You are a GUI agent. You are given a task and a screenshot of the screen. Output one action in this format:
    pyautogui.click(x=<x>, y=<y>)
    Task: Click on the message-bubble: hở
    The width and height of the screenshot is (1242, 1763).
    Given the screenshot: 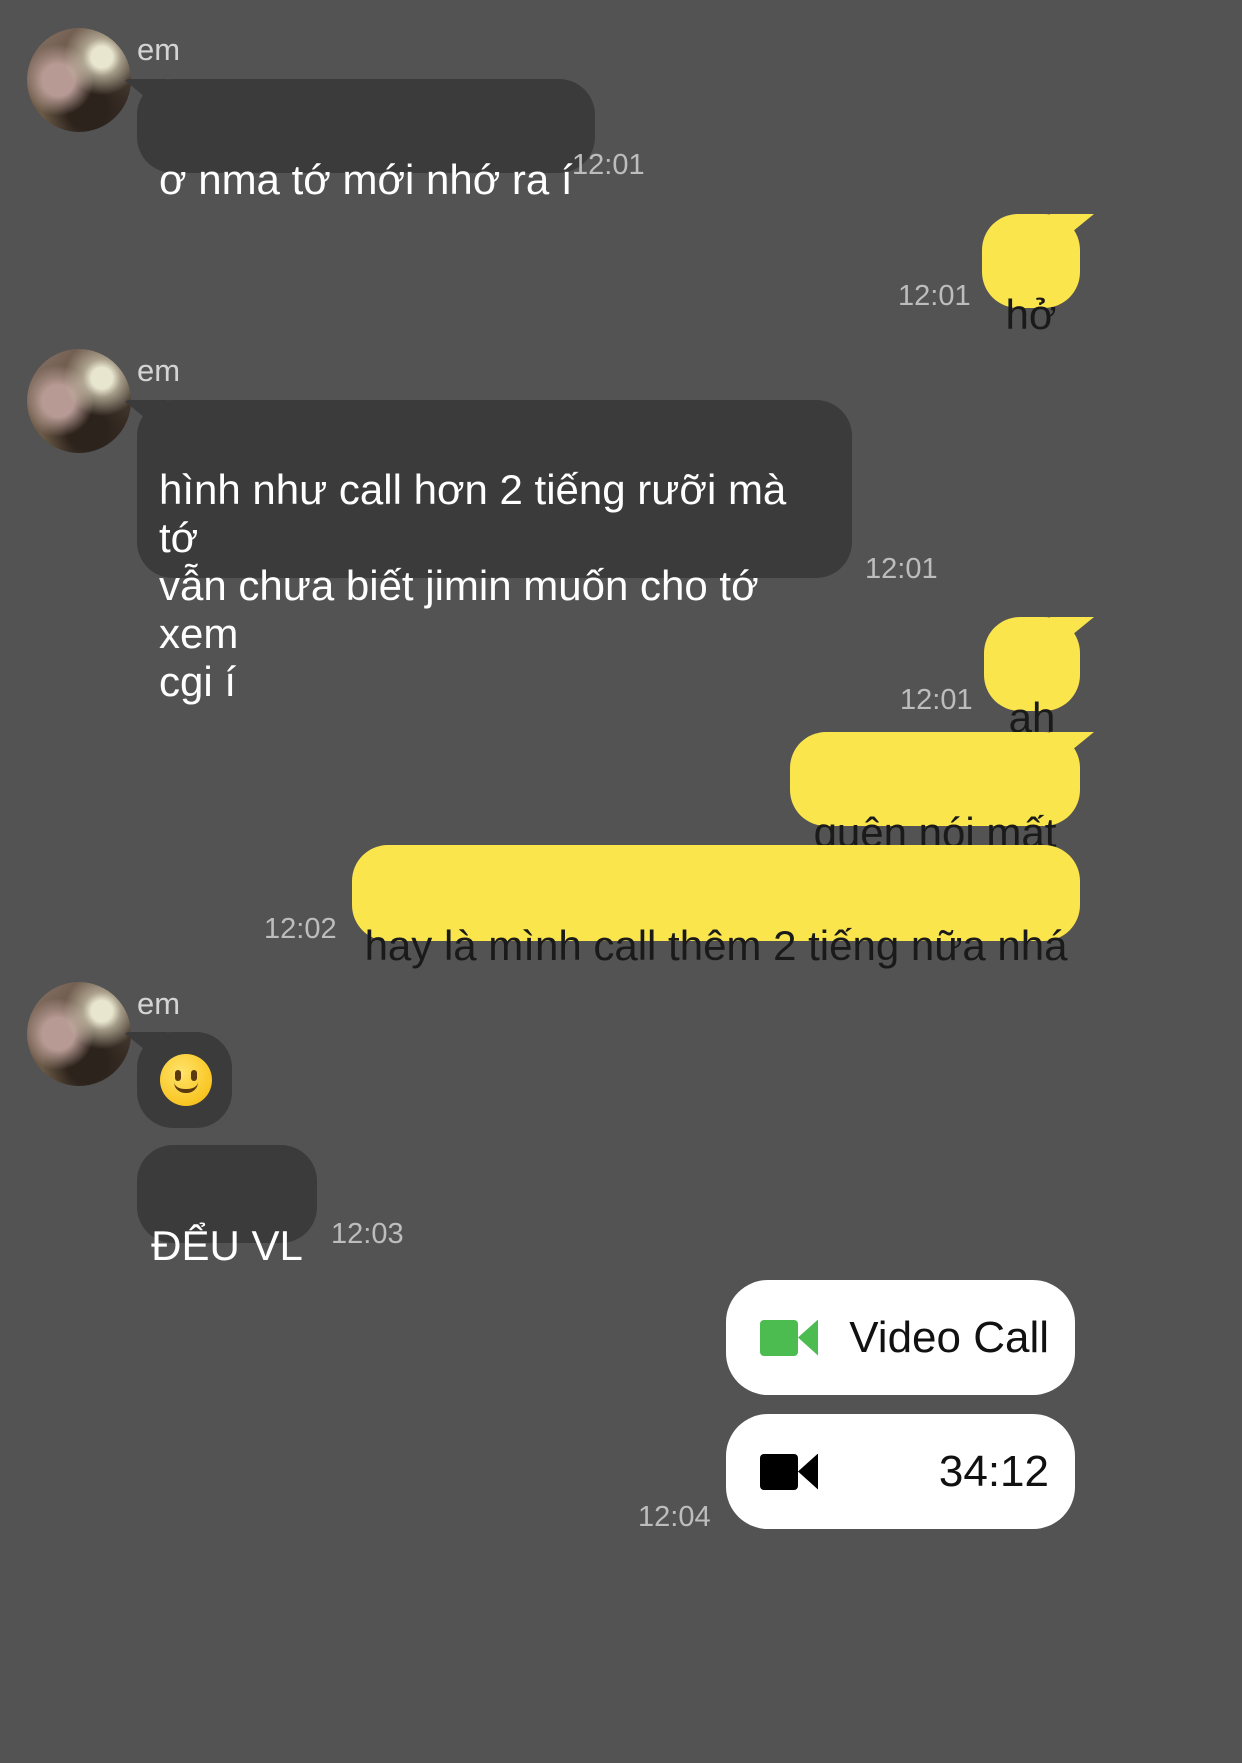 What is the action you would take?
    pyautogui.click(x=1031, y=276)
    